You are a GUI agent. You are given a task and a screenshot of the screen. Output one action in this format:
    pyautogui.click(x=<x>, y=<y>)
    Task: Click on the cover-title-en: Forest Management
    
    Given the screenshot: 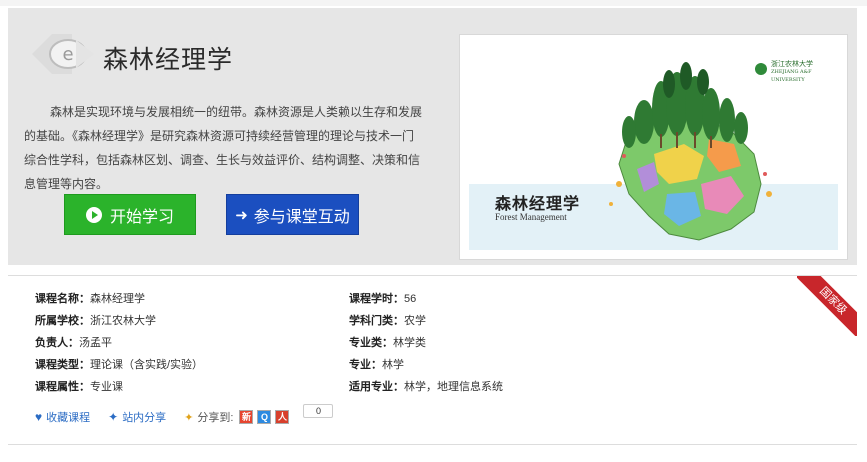 What is the action you would take?
    pyautogui.click(x=531, y=217)
    